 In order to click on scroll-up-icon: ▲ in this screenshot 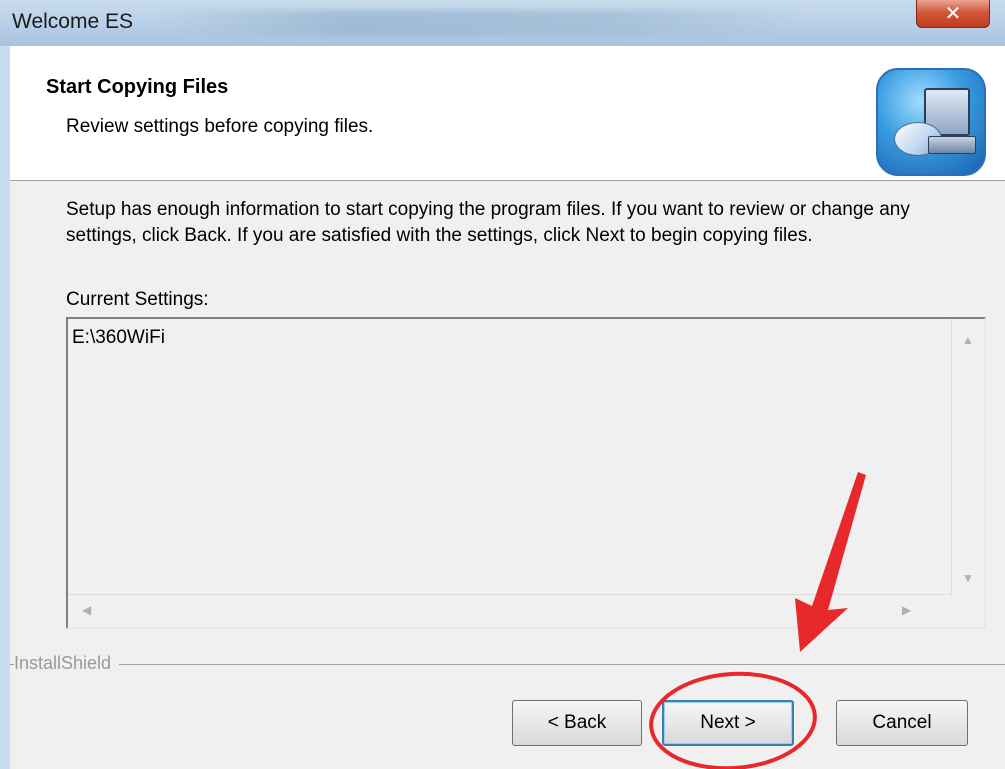, I will do `click(968, 340)`.